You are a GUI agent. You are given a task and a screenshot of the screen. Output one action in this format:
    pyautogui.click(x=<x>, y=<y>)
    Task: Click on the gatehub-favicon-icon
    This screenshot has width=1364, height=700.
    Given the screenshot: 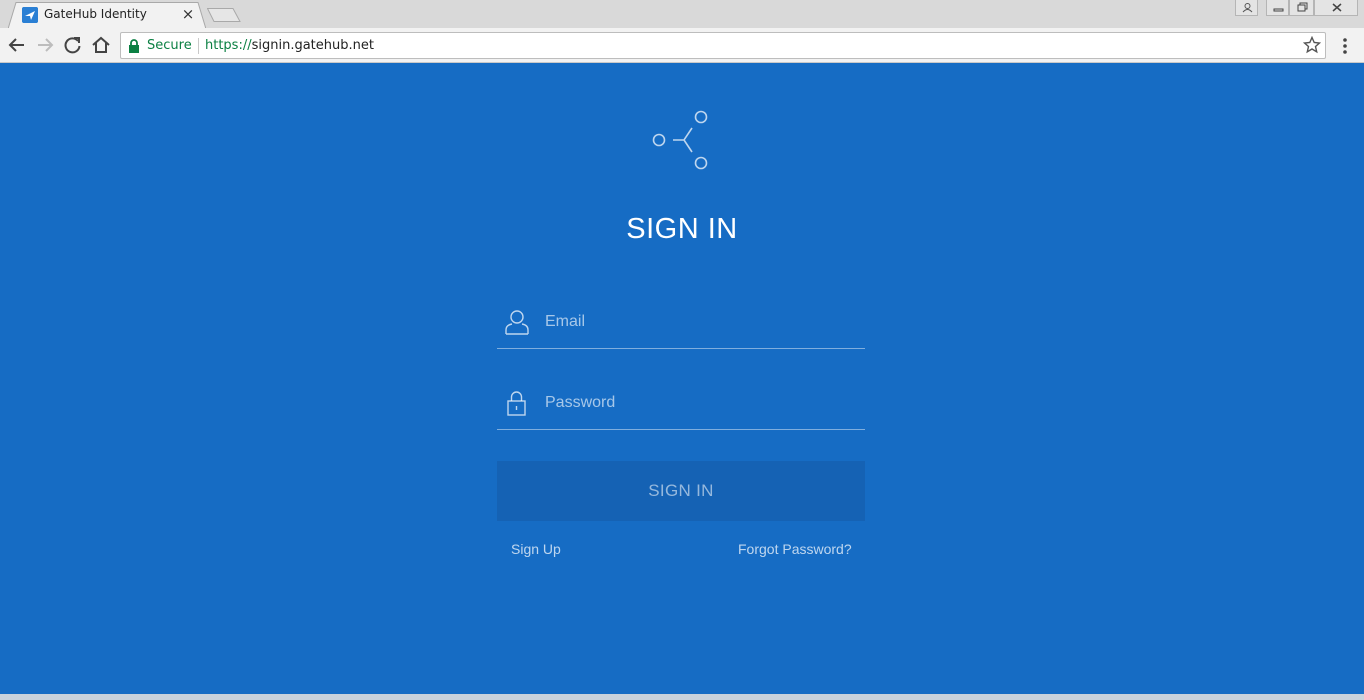 What is the action you would take?
    pyautogui.click(x=30, y=15)
    